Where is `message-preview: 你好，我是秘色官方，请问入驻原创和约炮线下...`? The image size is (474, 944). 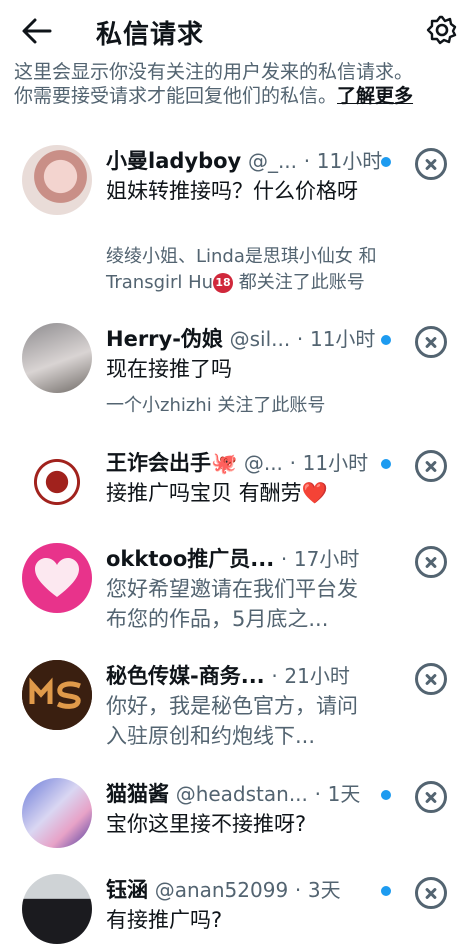 message-preview: 你好，我是秘色官方，请问入驻原创和约炮线下... is located at coordinates (232, 721).